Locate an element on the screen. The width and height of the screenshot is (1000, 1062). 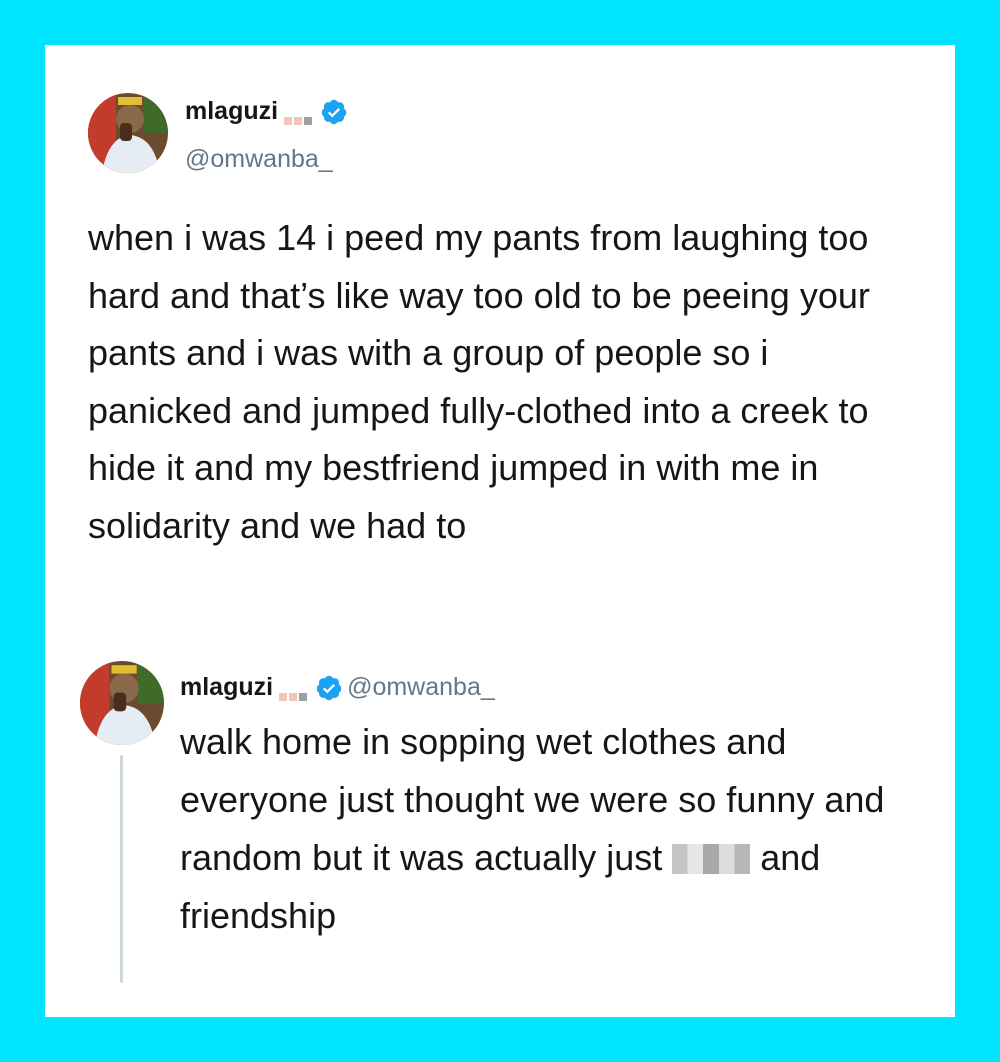
reply-avatar is located at coordinates (122, 703).